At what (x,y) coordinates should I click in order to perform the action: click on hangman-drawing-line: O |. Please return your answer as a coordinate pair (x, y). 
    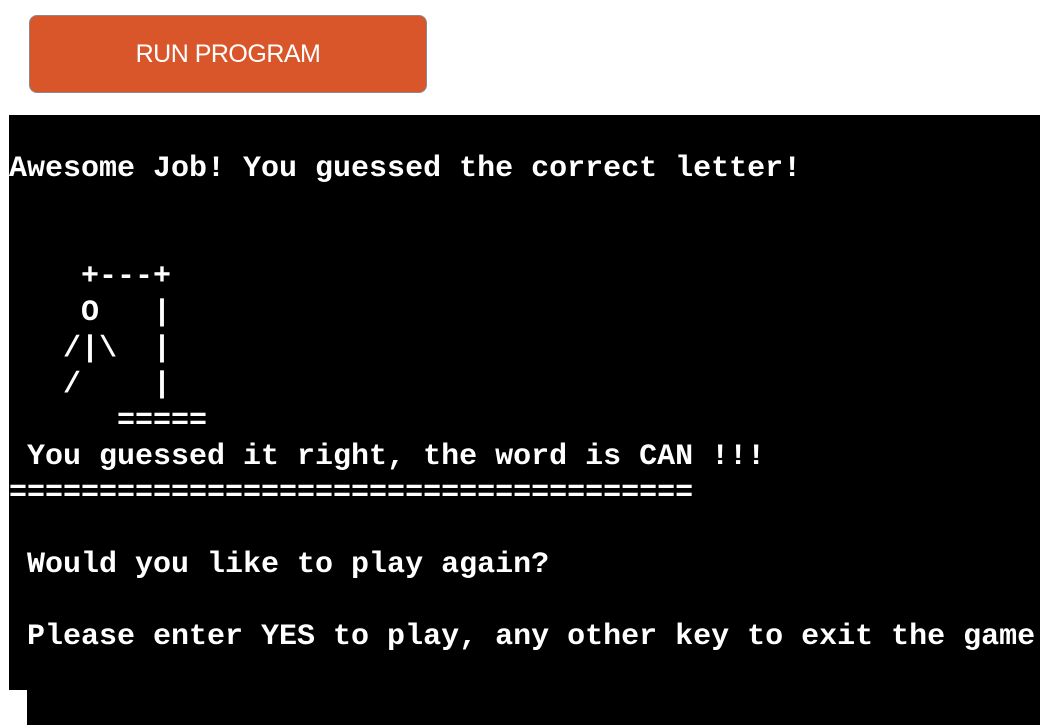
    Looking at the image, I should click on (90, 313).